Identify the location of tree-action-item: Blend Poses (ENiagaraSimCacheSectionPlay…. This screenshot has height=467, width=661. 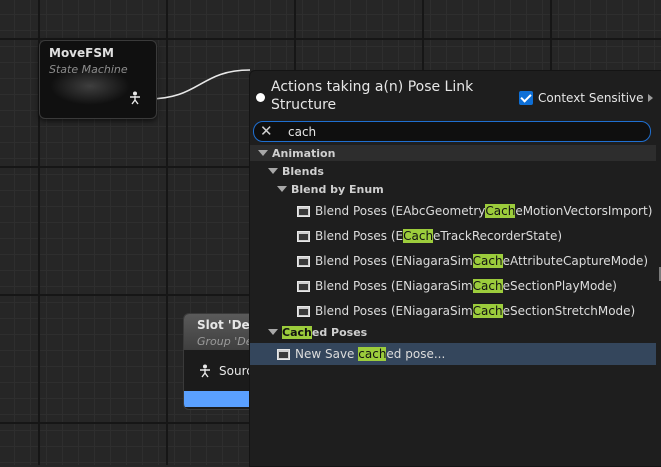
(453, 286).